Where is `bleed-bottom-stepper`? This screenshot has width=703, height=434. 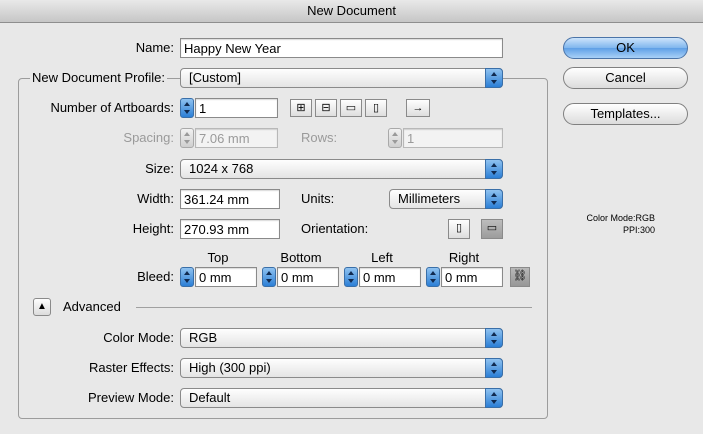
bleed-bottom-stepper is located at coordinates (269, 277).